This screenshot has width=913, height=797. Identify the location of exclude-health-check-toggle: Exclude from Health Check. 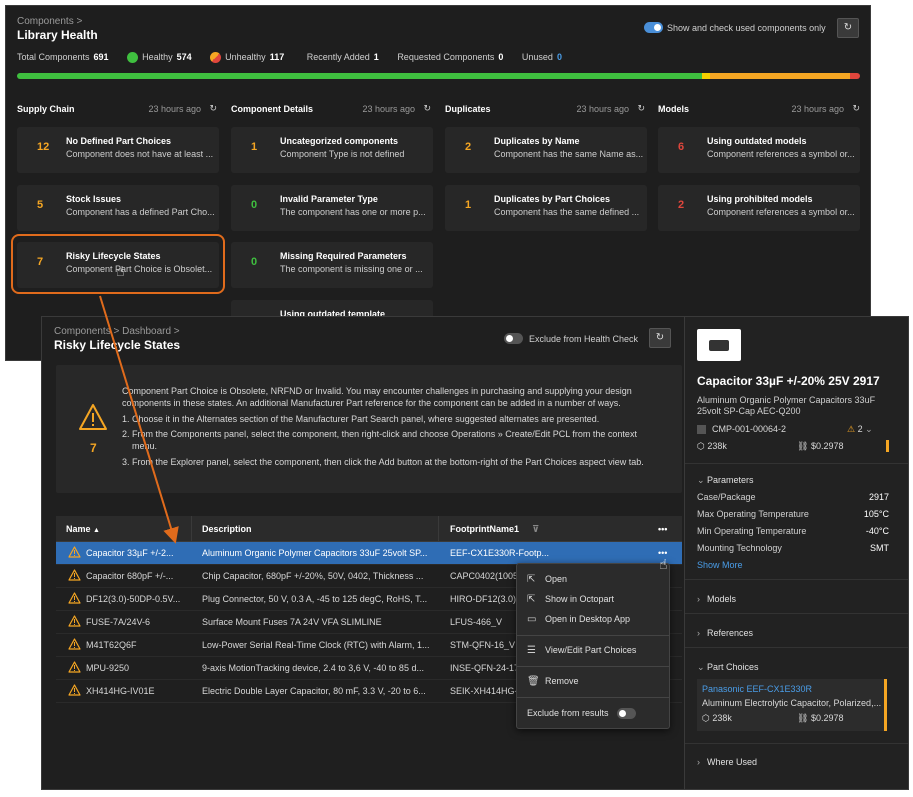
(571, 339).